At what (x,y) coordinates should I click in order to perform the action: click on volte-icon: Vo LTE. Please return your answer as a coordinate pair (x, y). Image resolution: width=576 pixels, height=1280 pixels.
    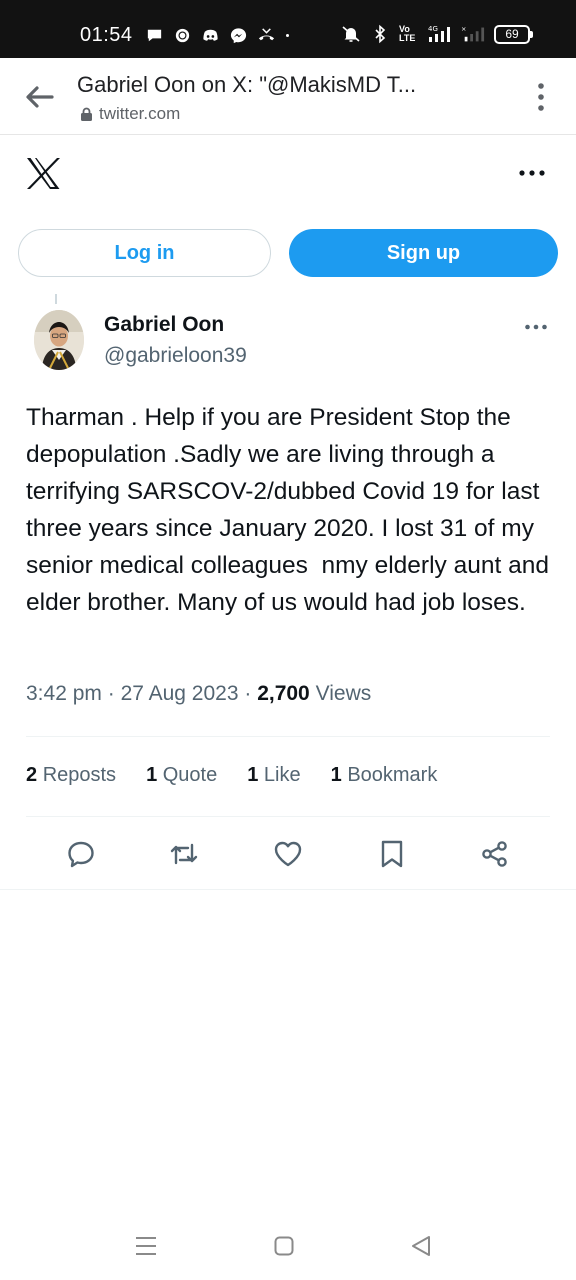
    Looking at the image, I should click on (407, 33).